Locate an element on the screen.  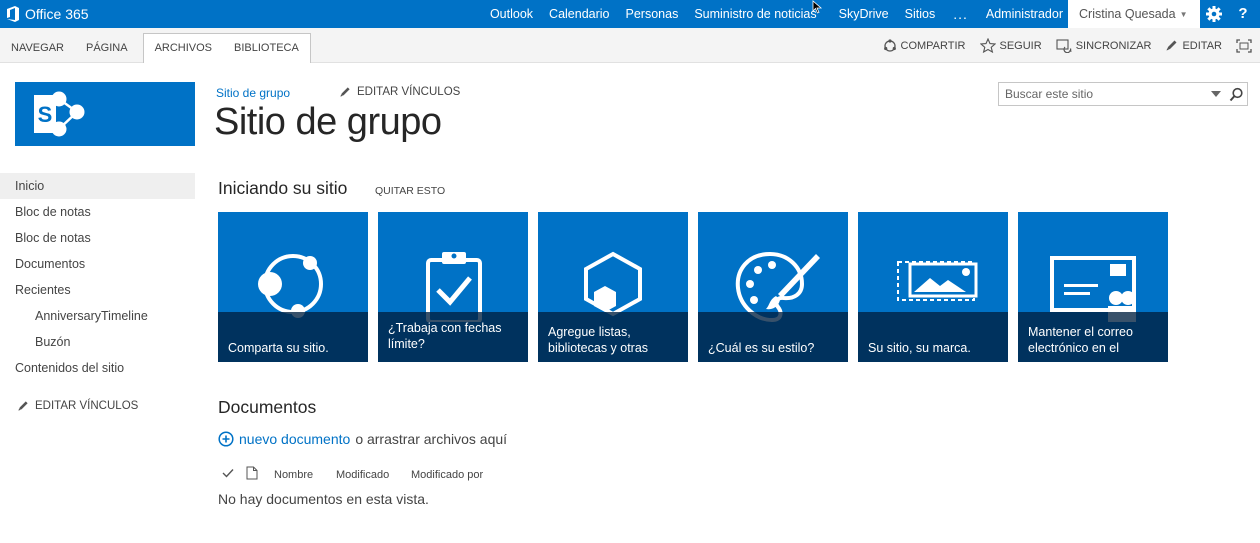
share-label: COMPARTIR is located at coordinates (933, 45).